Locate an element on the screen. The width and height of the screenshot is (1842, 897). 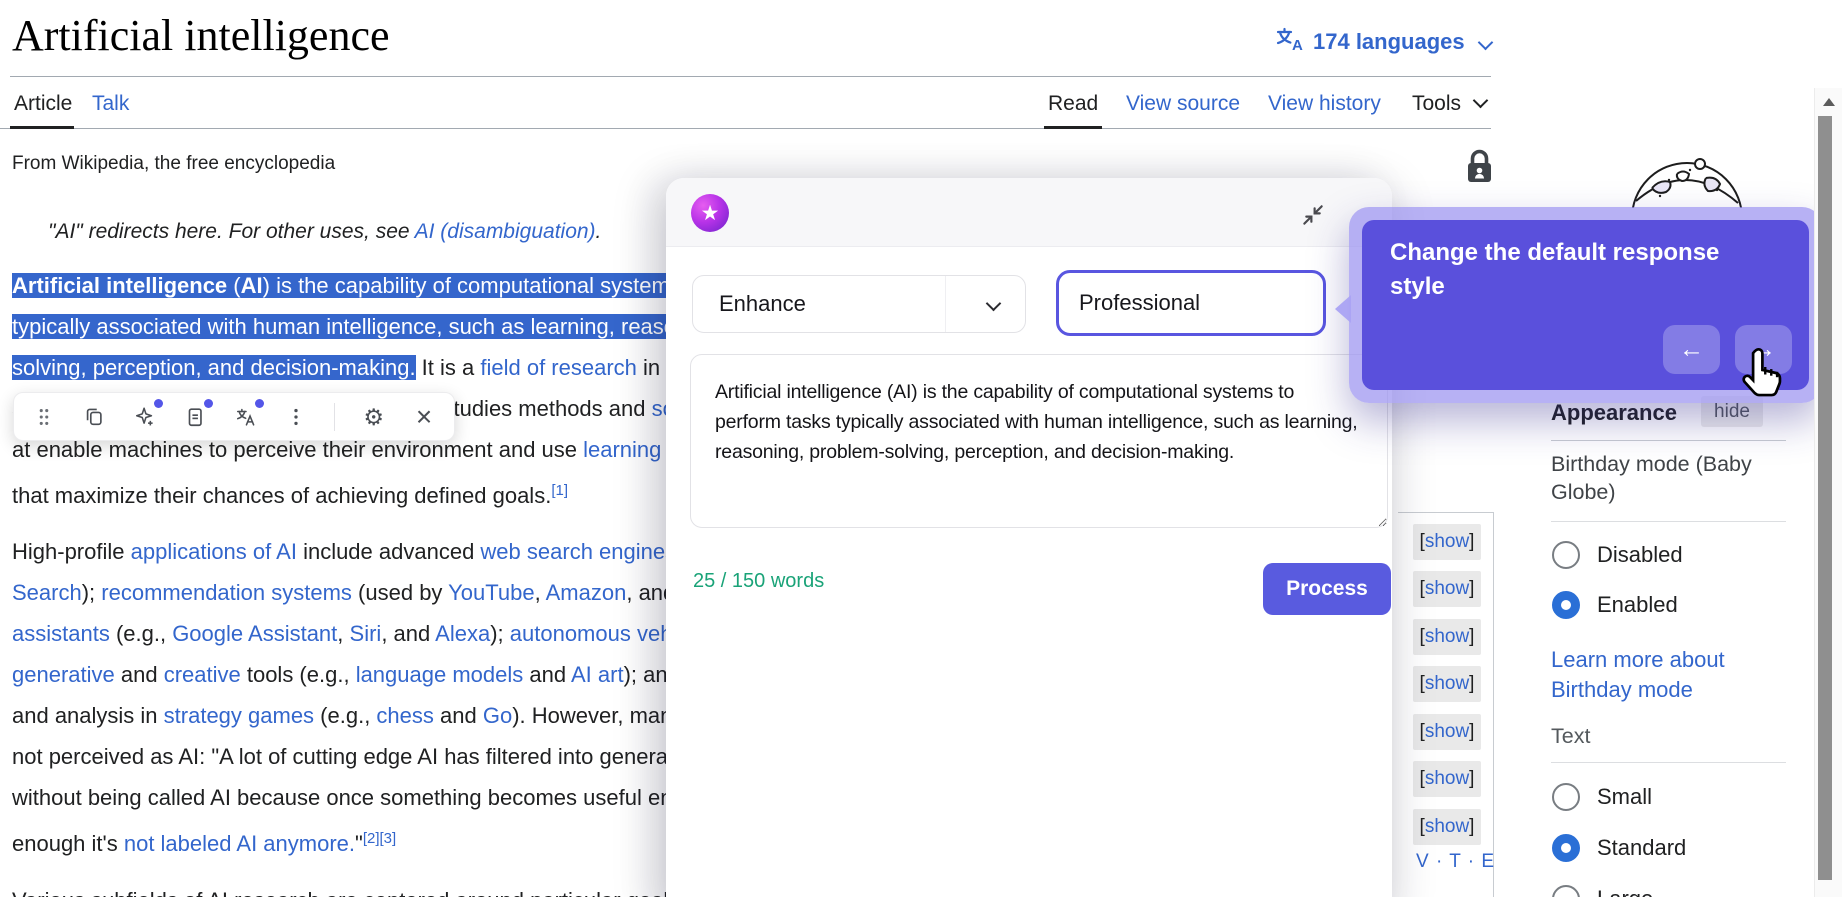
article-link: assistants is located at coordinates (61, 633).